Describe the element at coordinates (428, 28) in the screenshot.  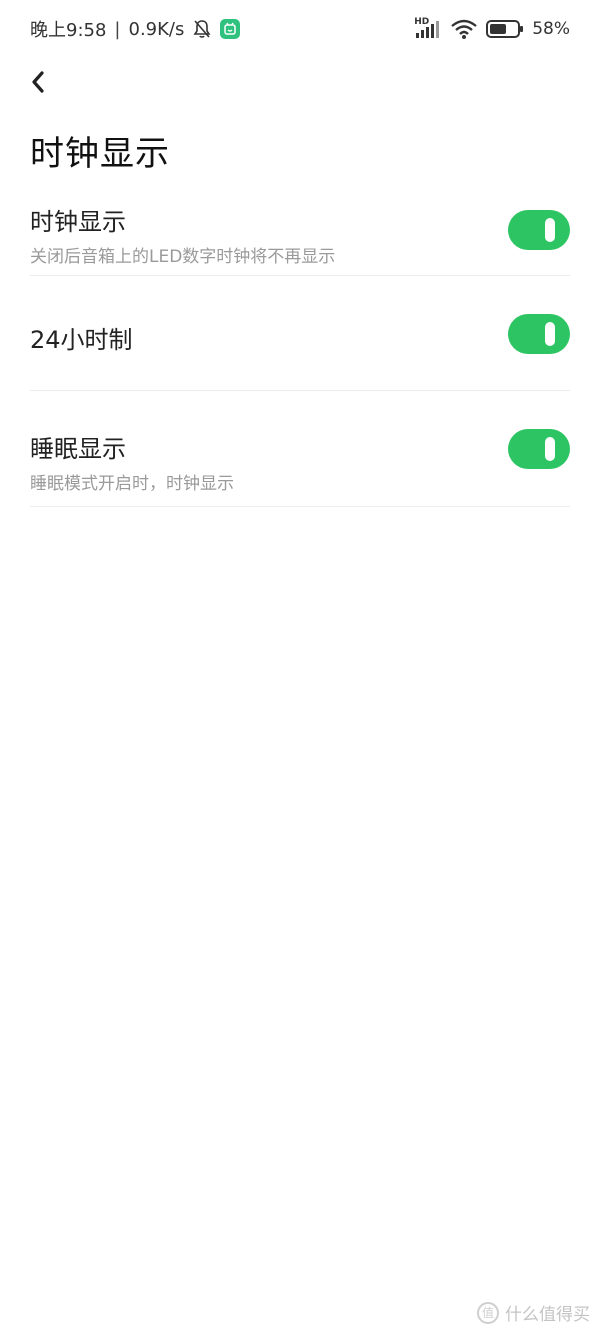
I see `signal-icon: HD` at that location.